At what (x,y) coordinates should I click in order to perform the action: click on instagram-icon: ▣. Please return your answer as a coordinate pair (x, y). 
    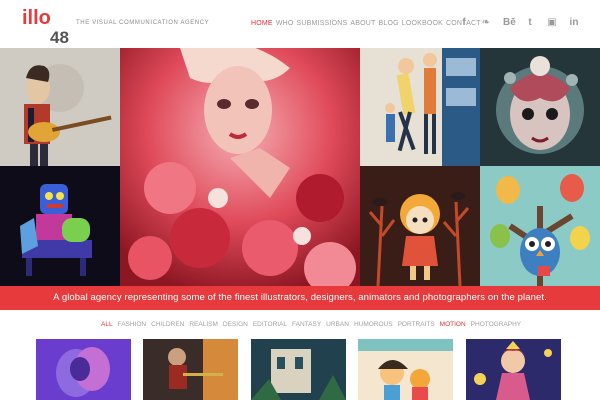
    Looking at the image, I should click on (552, 23).